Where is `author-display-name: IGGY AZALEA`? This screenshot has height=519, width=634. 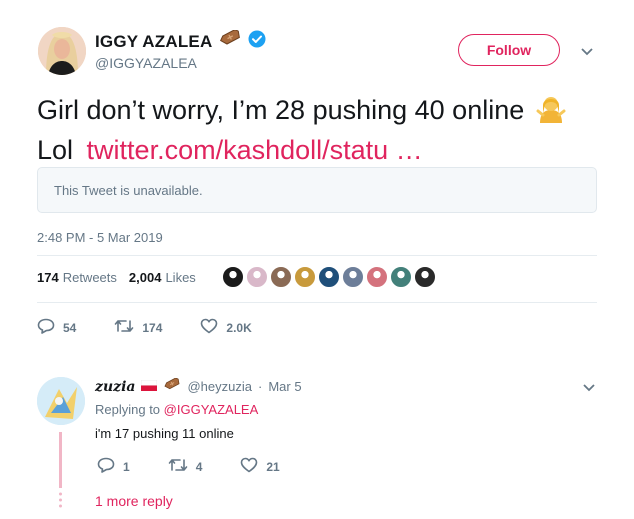
author-display-name: IGGY AZALEA is located at coordinates (153, 42).